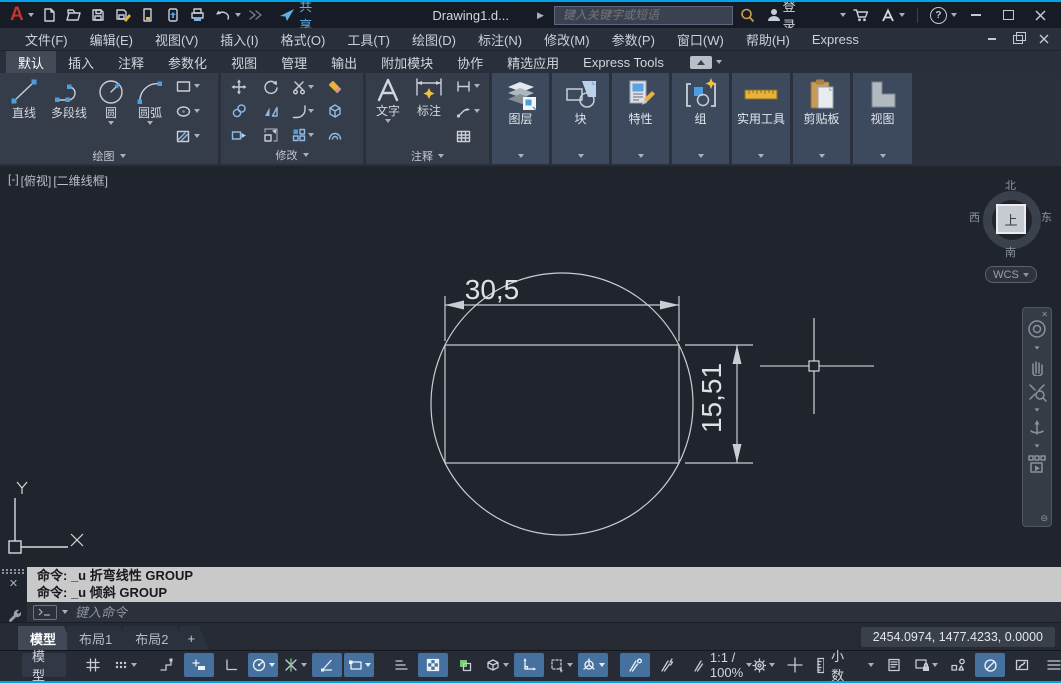 The height and width of the screenshot is (683, 1061). Describe the element at coordinates (1044, 39) in the screenshot. I see `doc-close-button` at that location.